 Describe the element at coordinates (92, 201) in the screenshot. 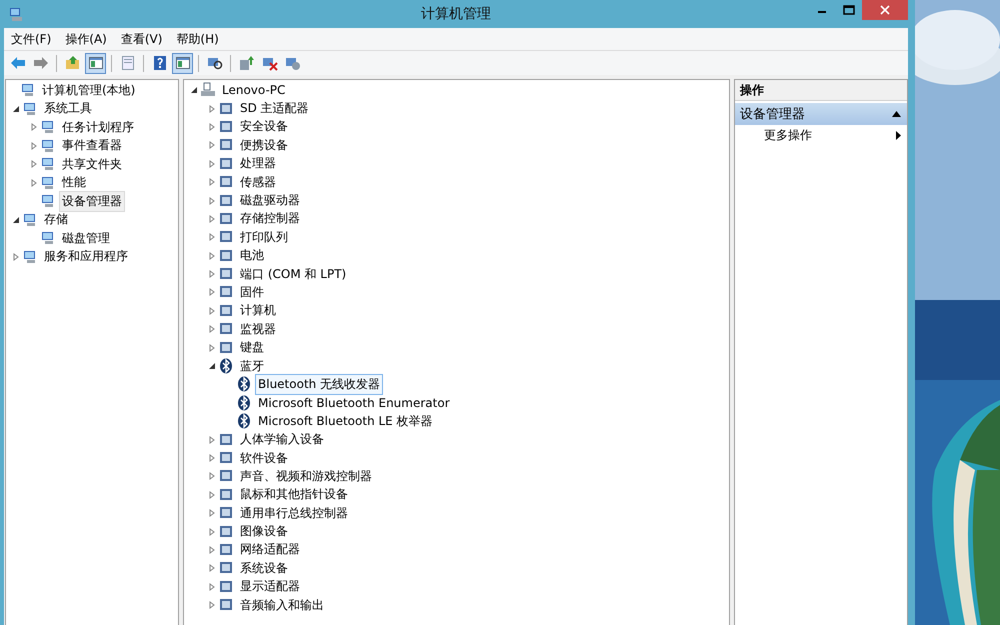

I see `tree-item: 设备管理器` at that location.